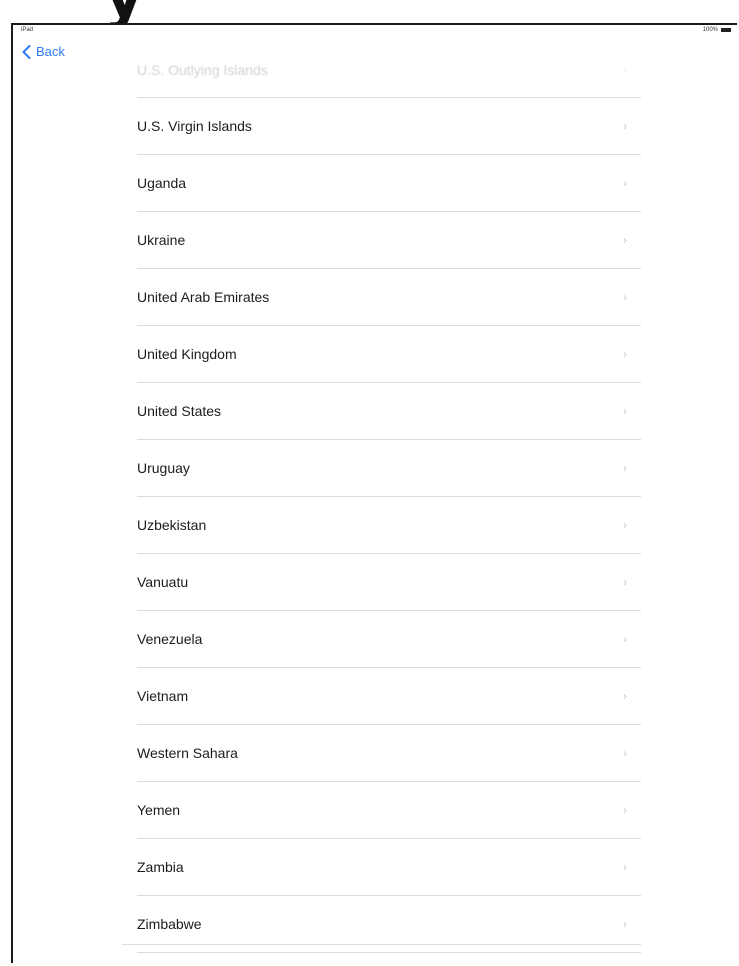 The image size is (739, 966). What do you see at coordinates (50, 51) in the screenshot?
I see `back-label: Back` at bounding box center [50, 51].